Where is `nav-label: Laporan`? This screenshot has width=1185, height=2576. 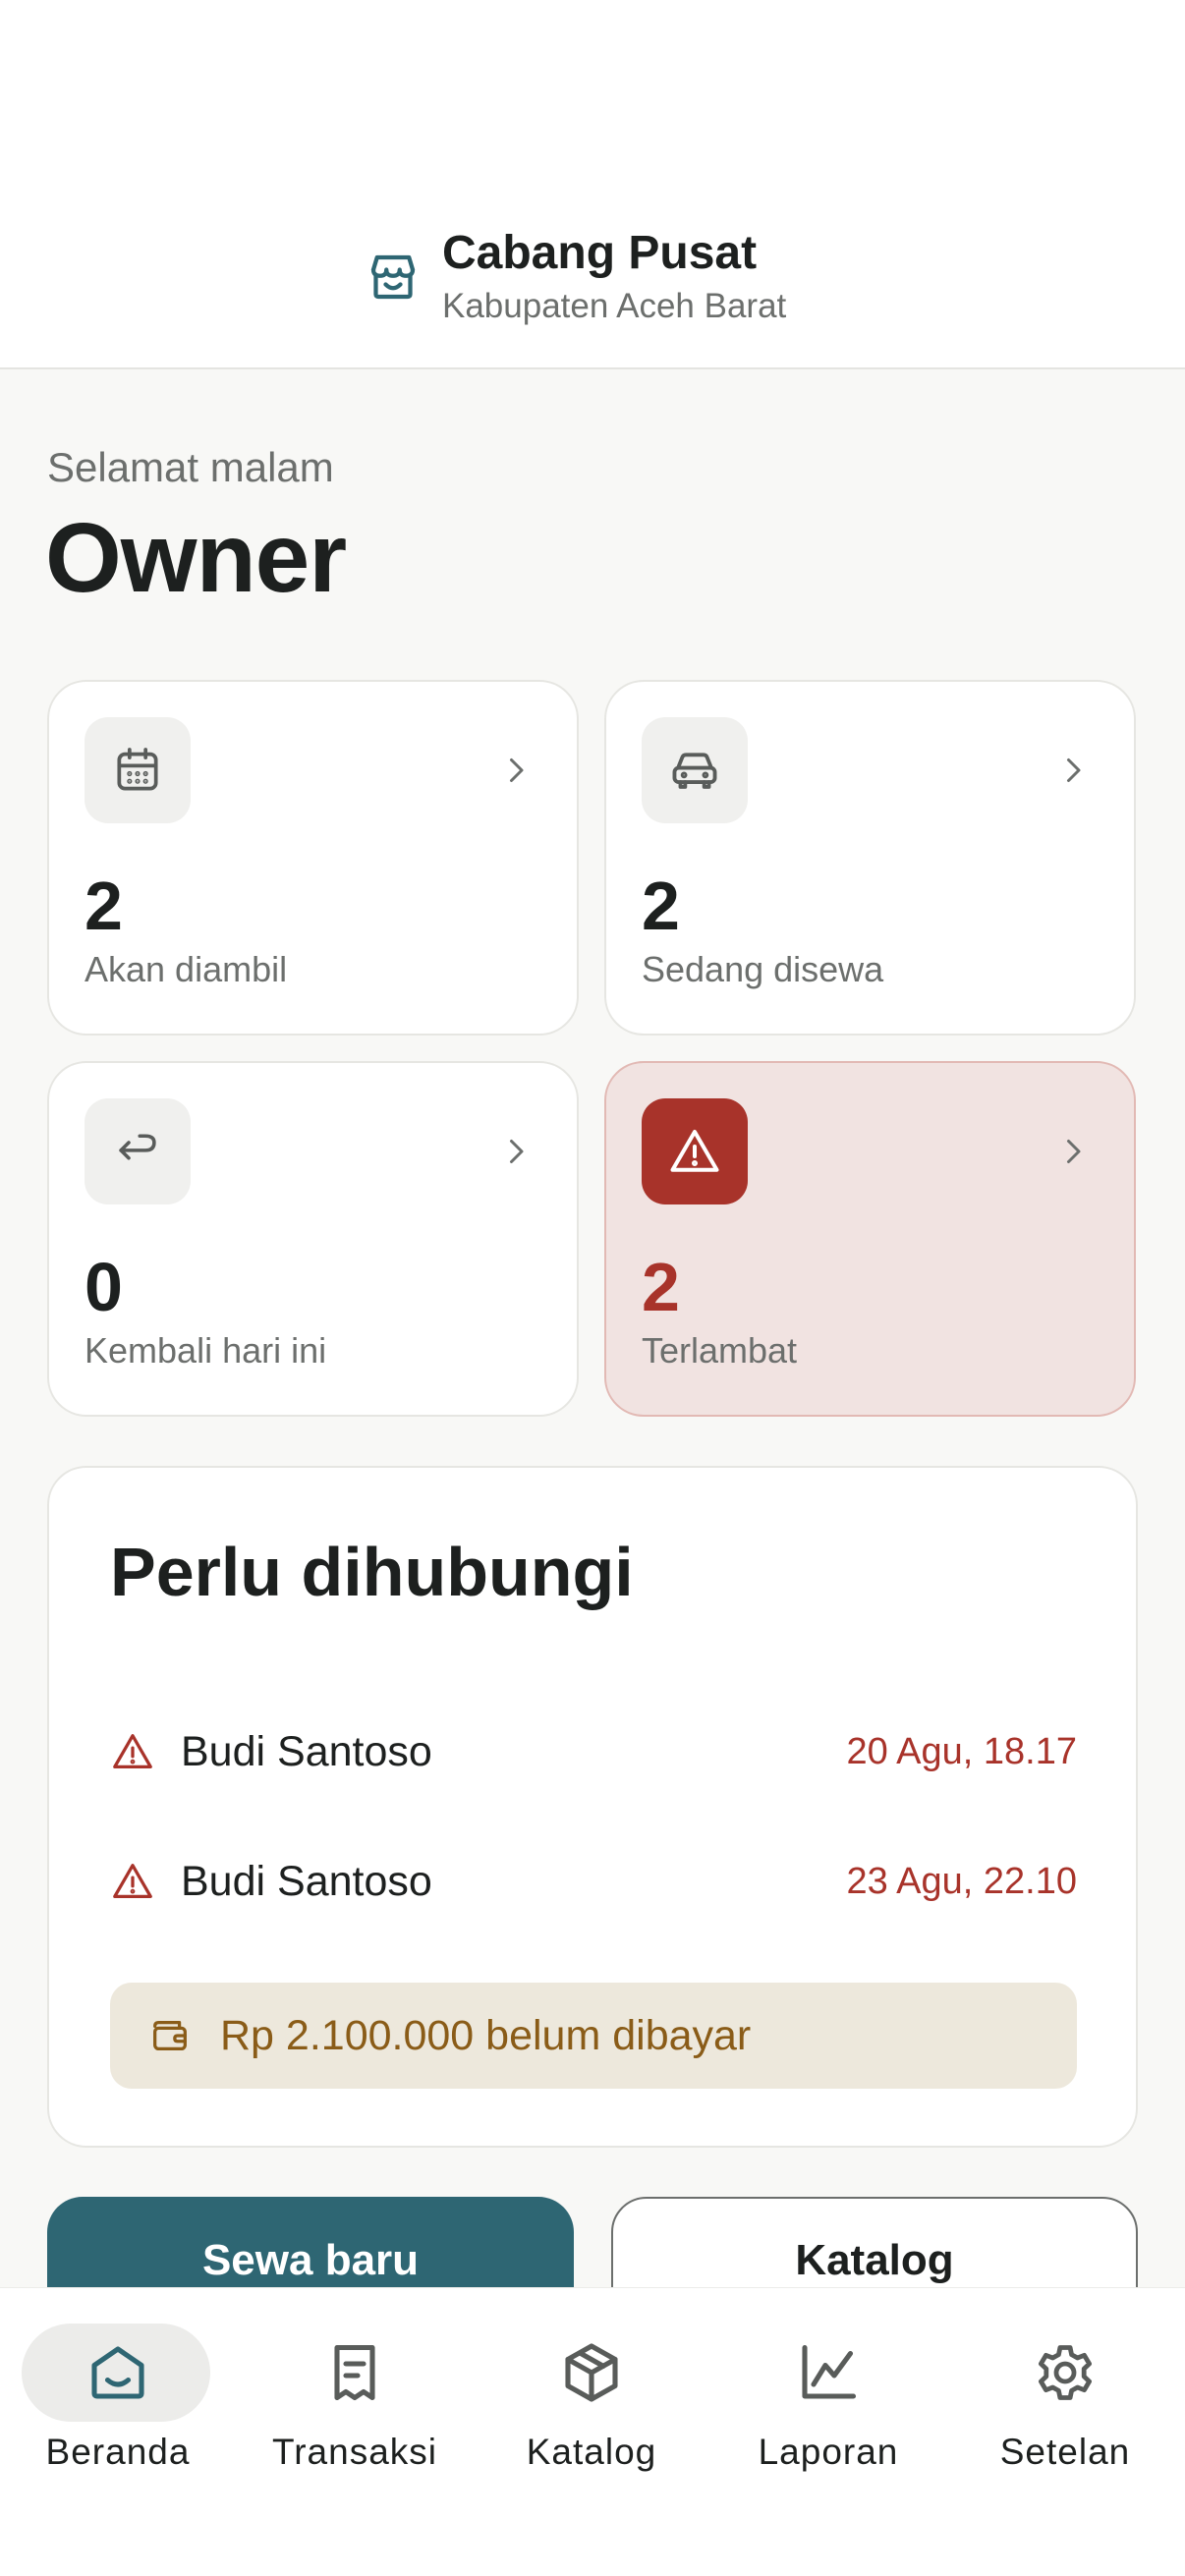 nav-label: Laporan is located at coordinates (829, 2452).